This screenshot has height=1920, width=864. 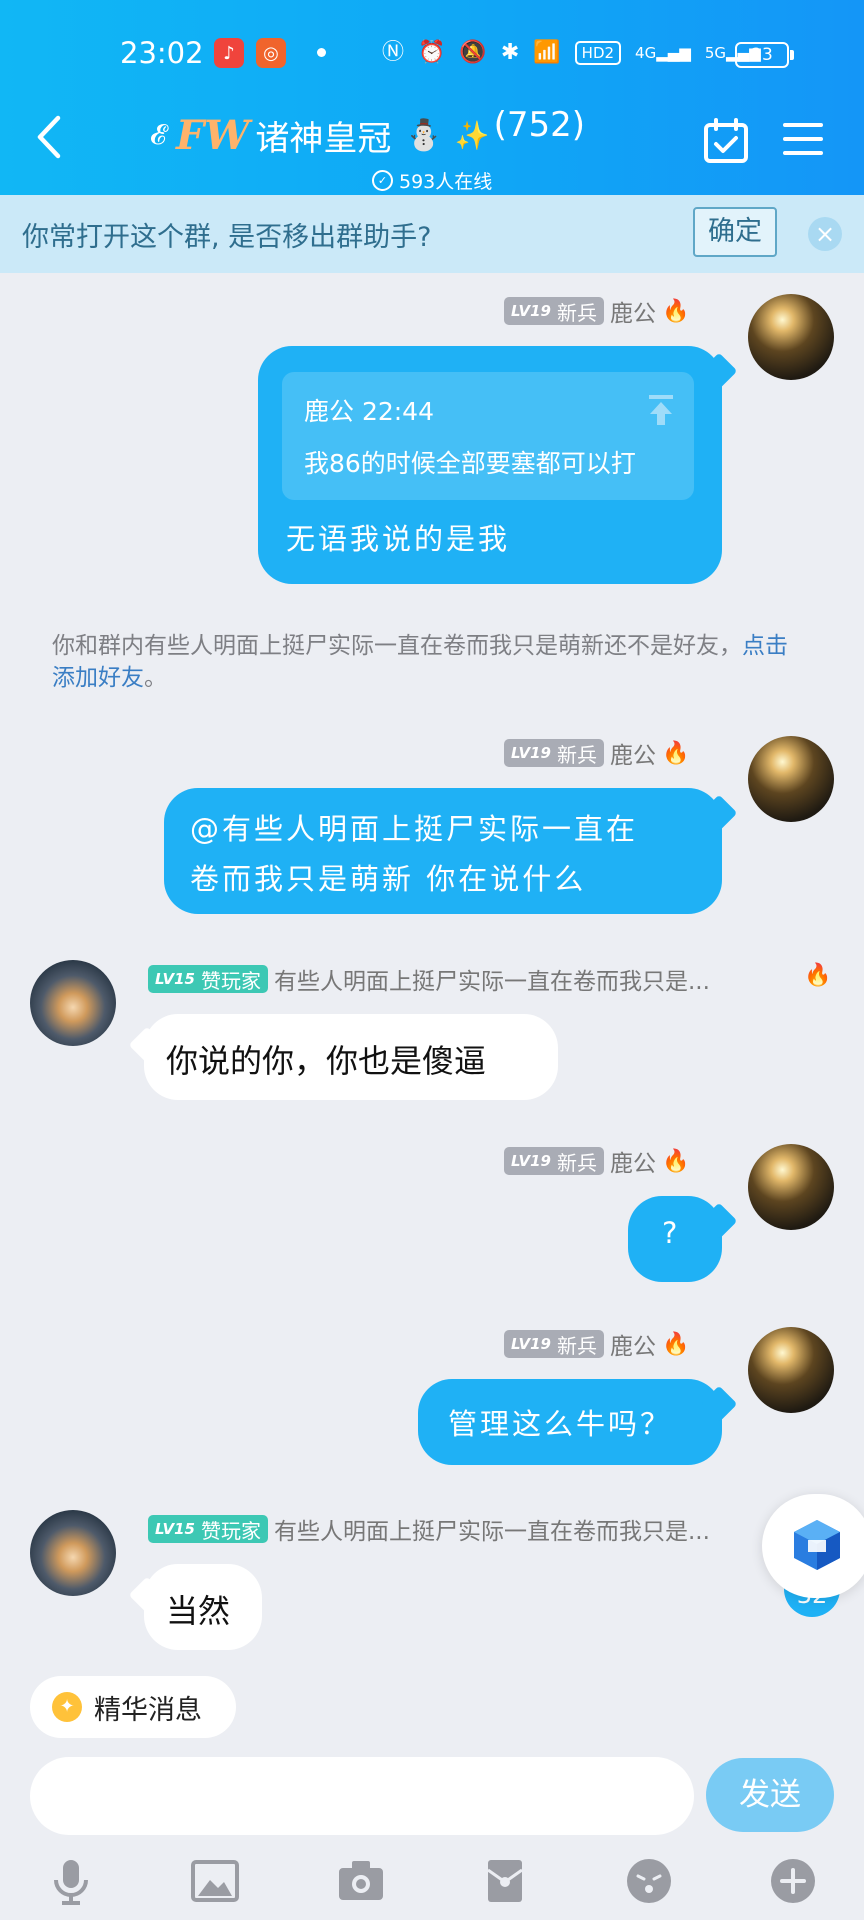 I want to click on message-text-line-2: 卷而我只是萌新 你在说什么, so click(x=388, y=879).